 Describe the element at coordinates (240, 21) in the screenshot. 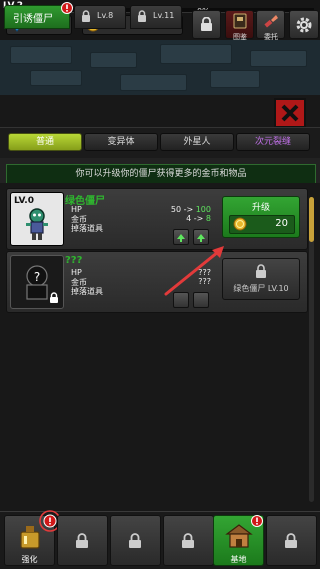

I see `book-icon` at that location.